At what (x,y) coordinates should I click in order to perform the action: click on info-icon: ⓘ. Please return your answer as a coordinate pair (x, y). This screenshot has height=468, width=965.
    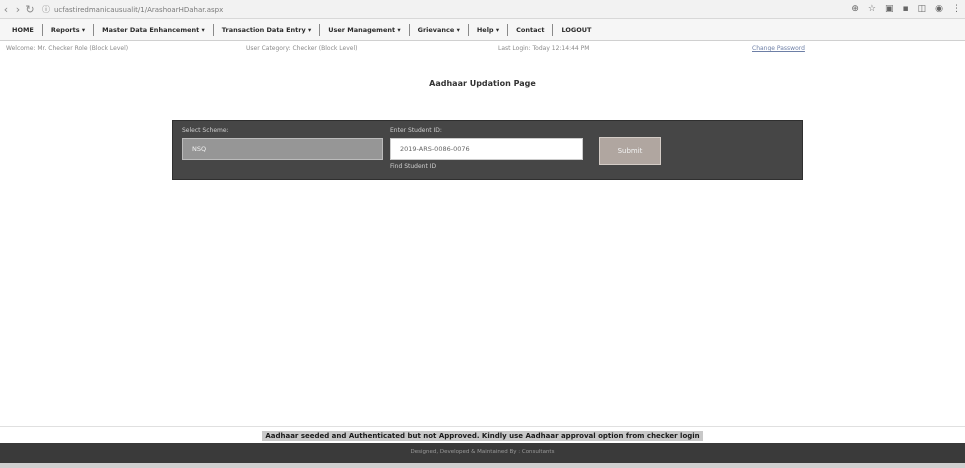
    Looking at the image, I should click on (46, 9).